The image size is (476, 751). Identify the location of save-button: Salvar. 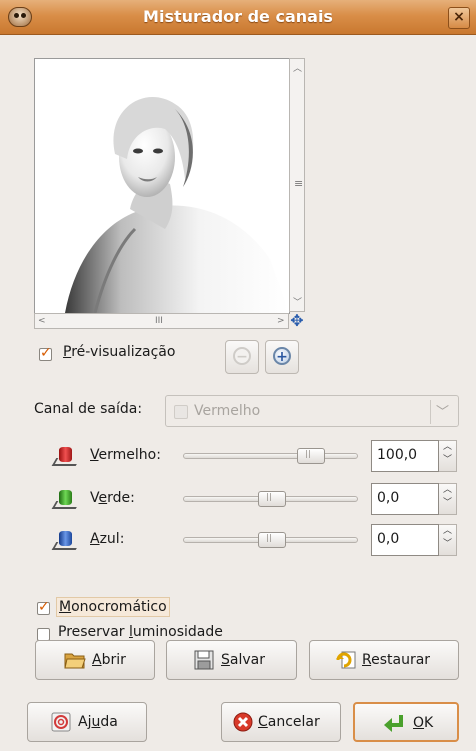
(231, 660).